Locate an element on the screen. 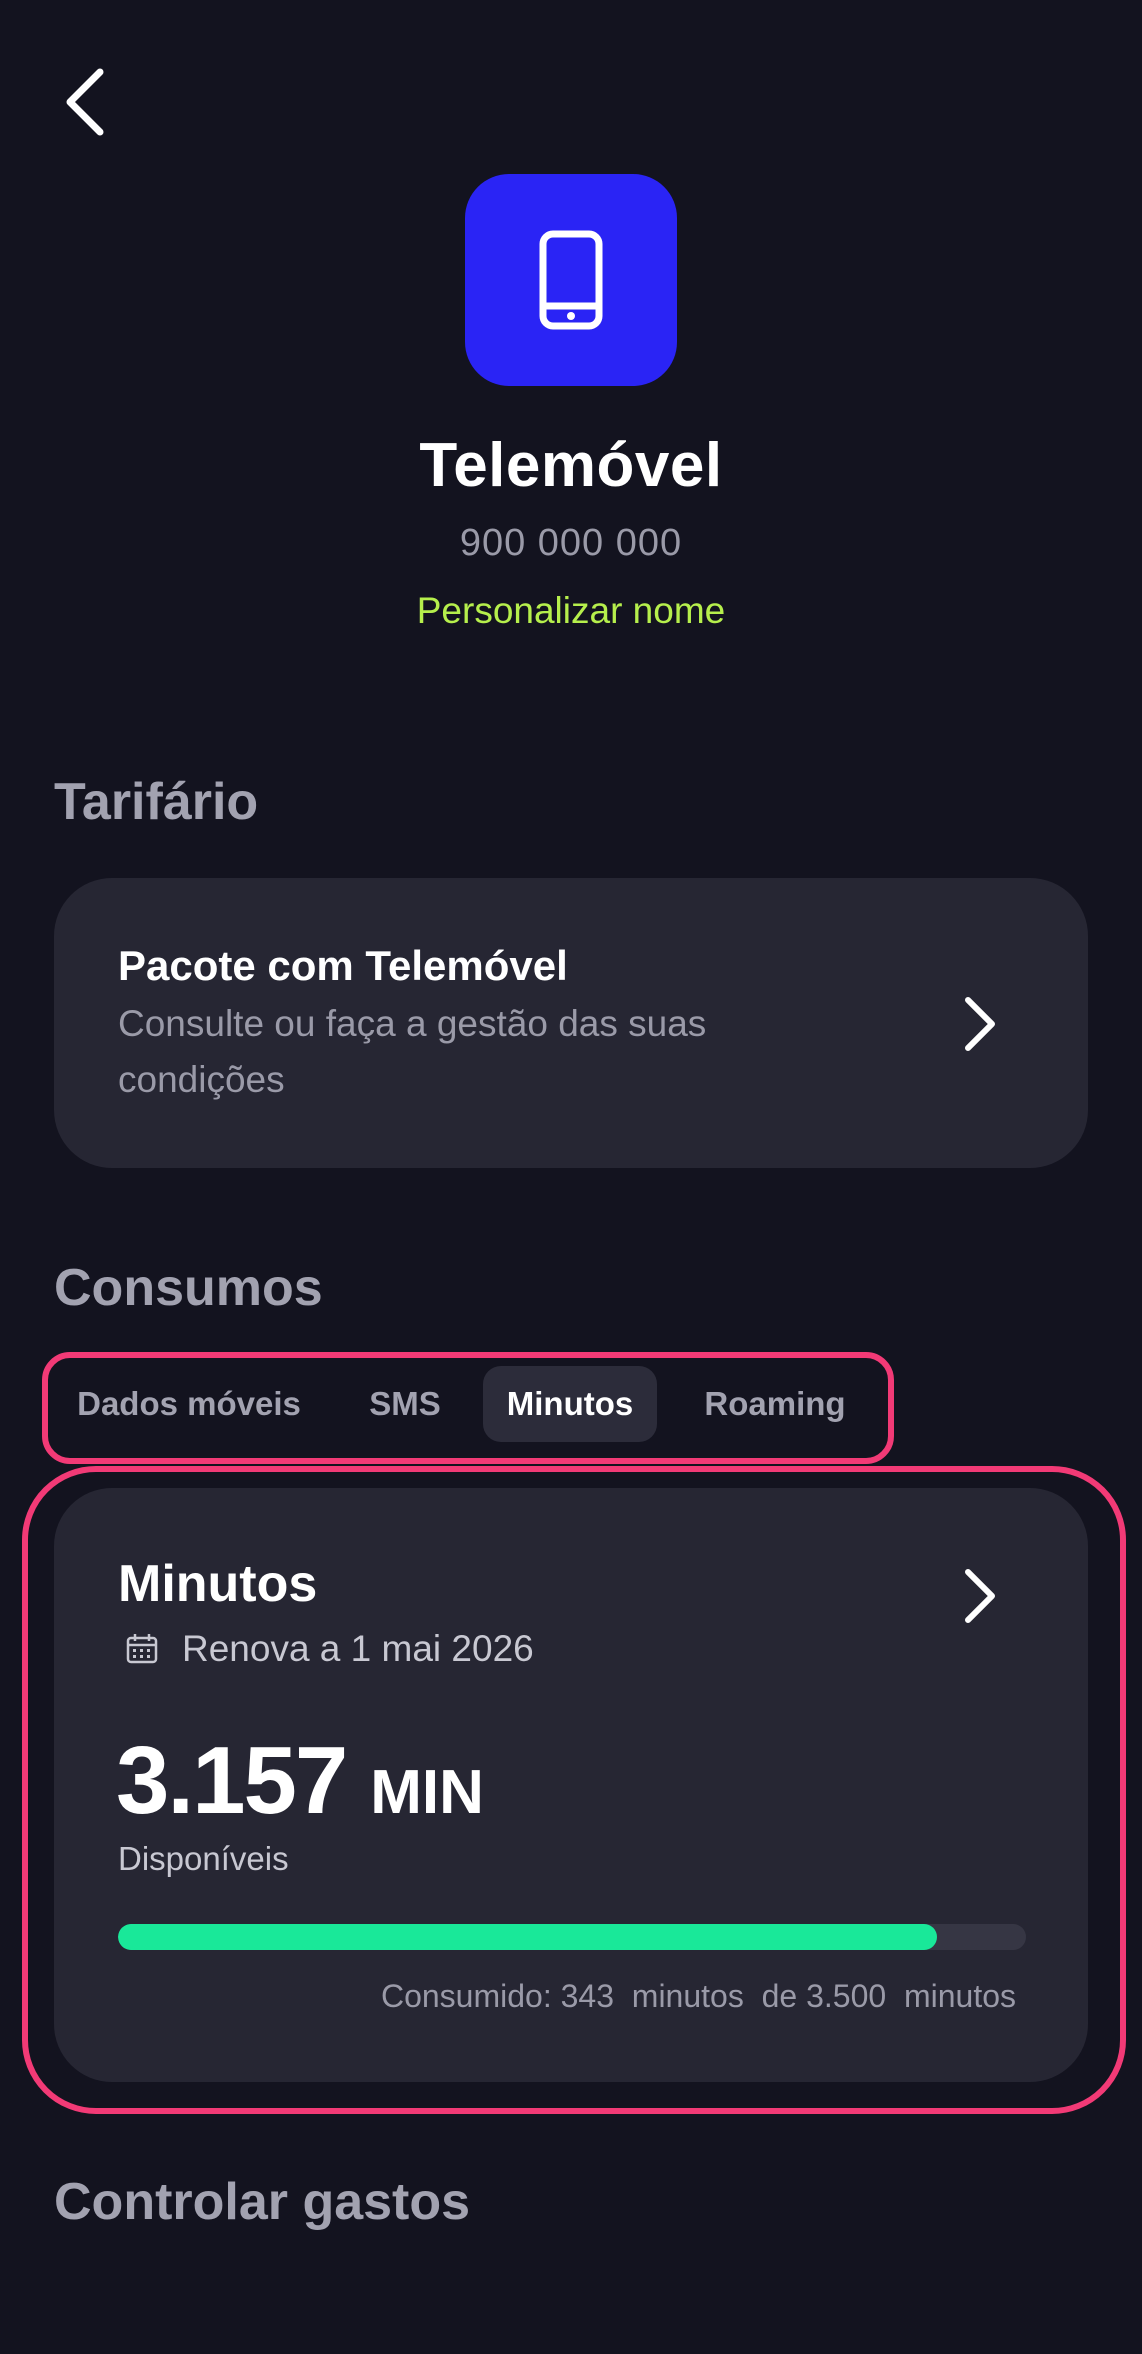  amount-value: 3.157 is located at coordinates (232, 1780).